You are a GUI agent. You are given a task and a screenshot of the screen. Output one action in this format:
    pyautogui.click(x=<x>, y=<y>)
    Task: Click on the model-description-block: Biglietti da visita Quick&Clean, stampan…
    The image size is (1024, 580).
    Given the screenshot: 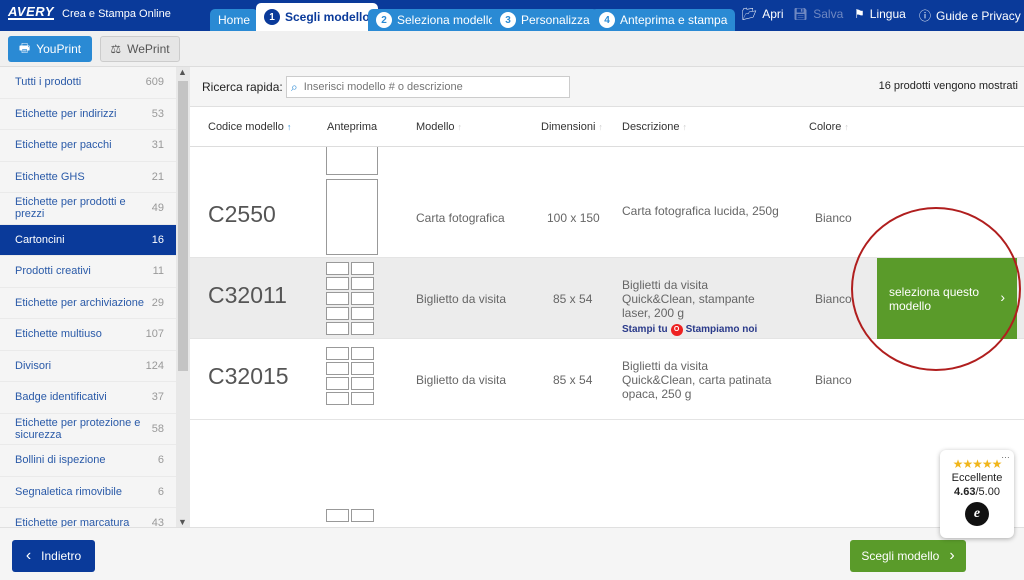 What is the action you would take?
    pyautogui.click(x=701, y=307)
    